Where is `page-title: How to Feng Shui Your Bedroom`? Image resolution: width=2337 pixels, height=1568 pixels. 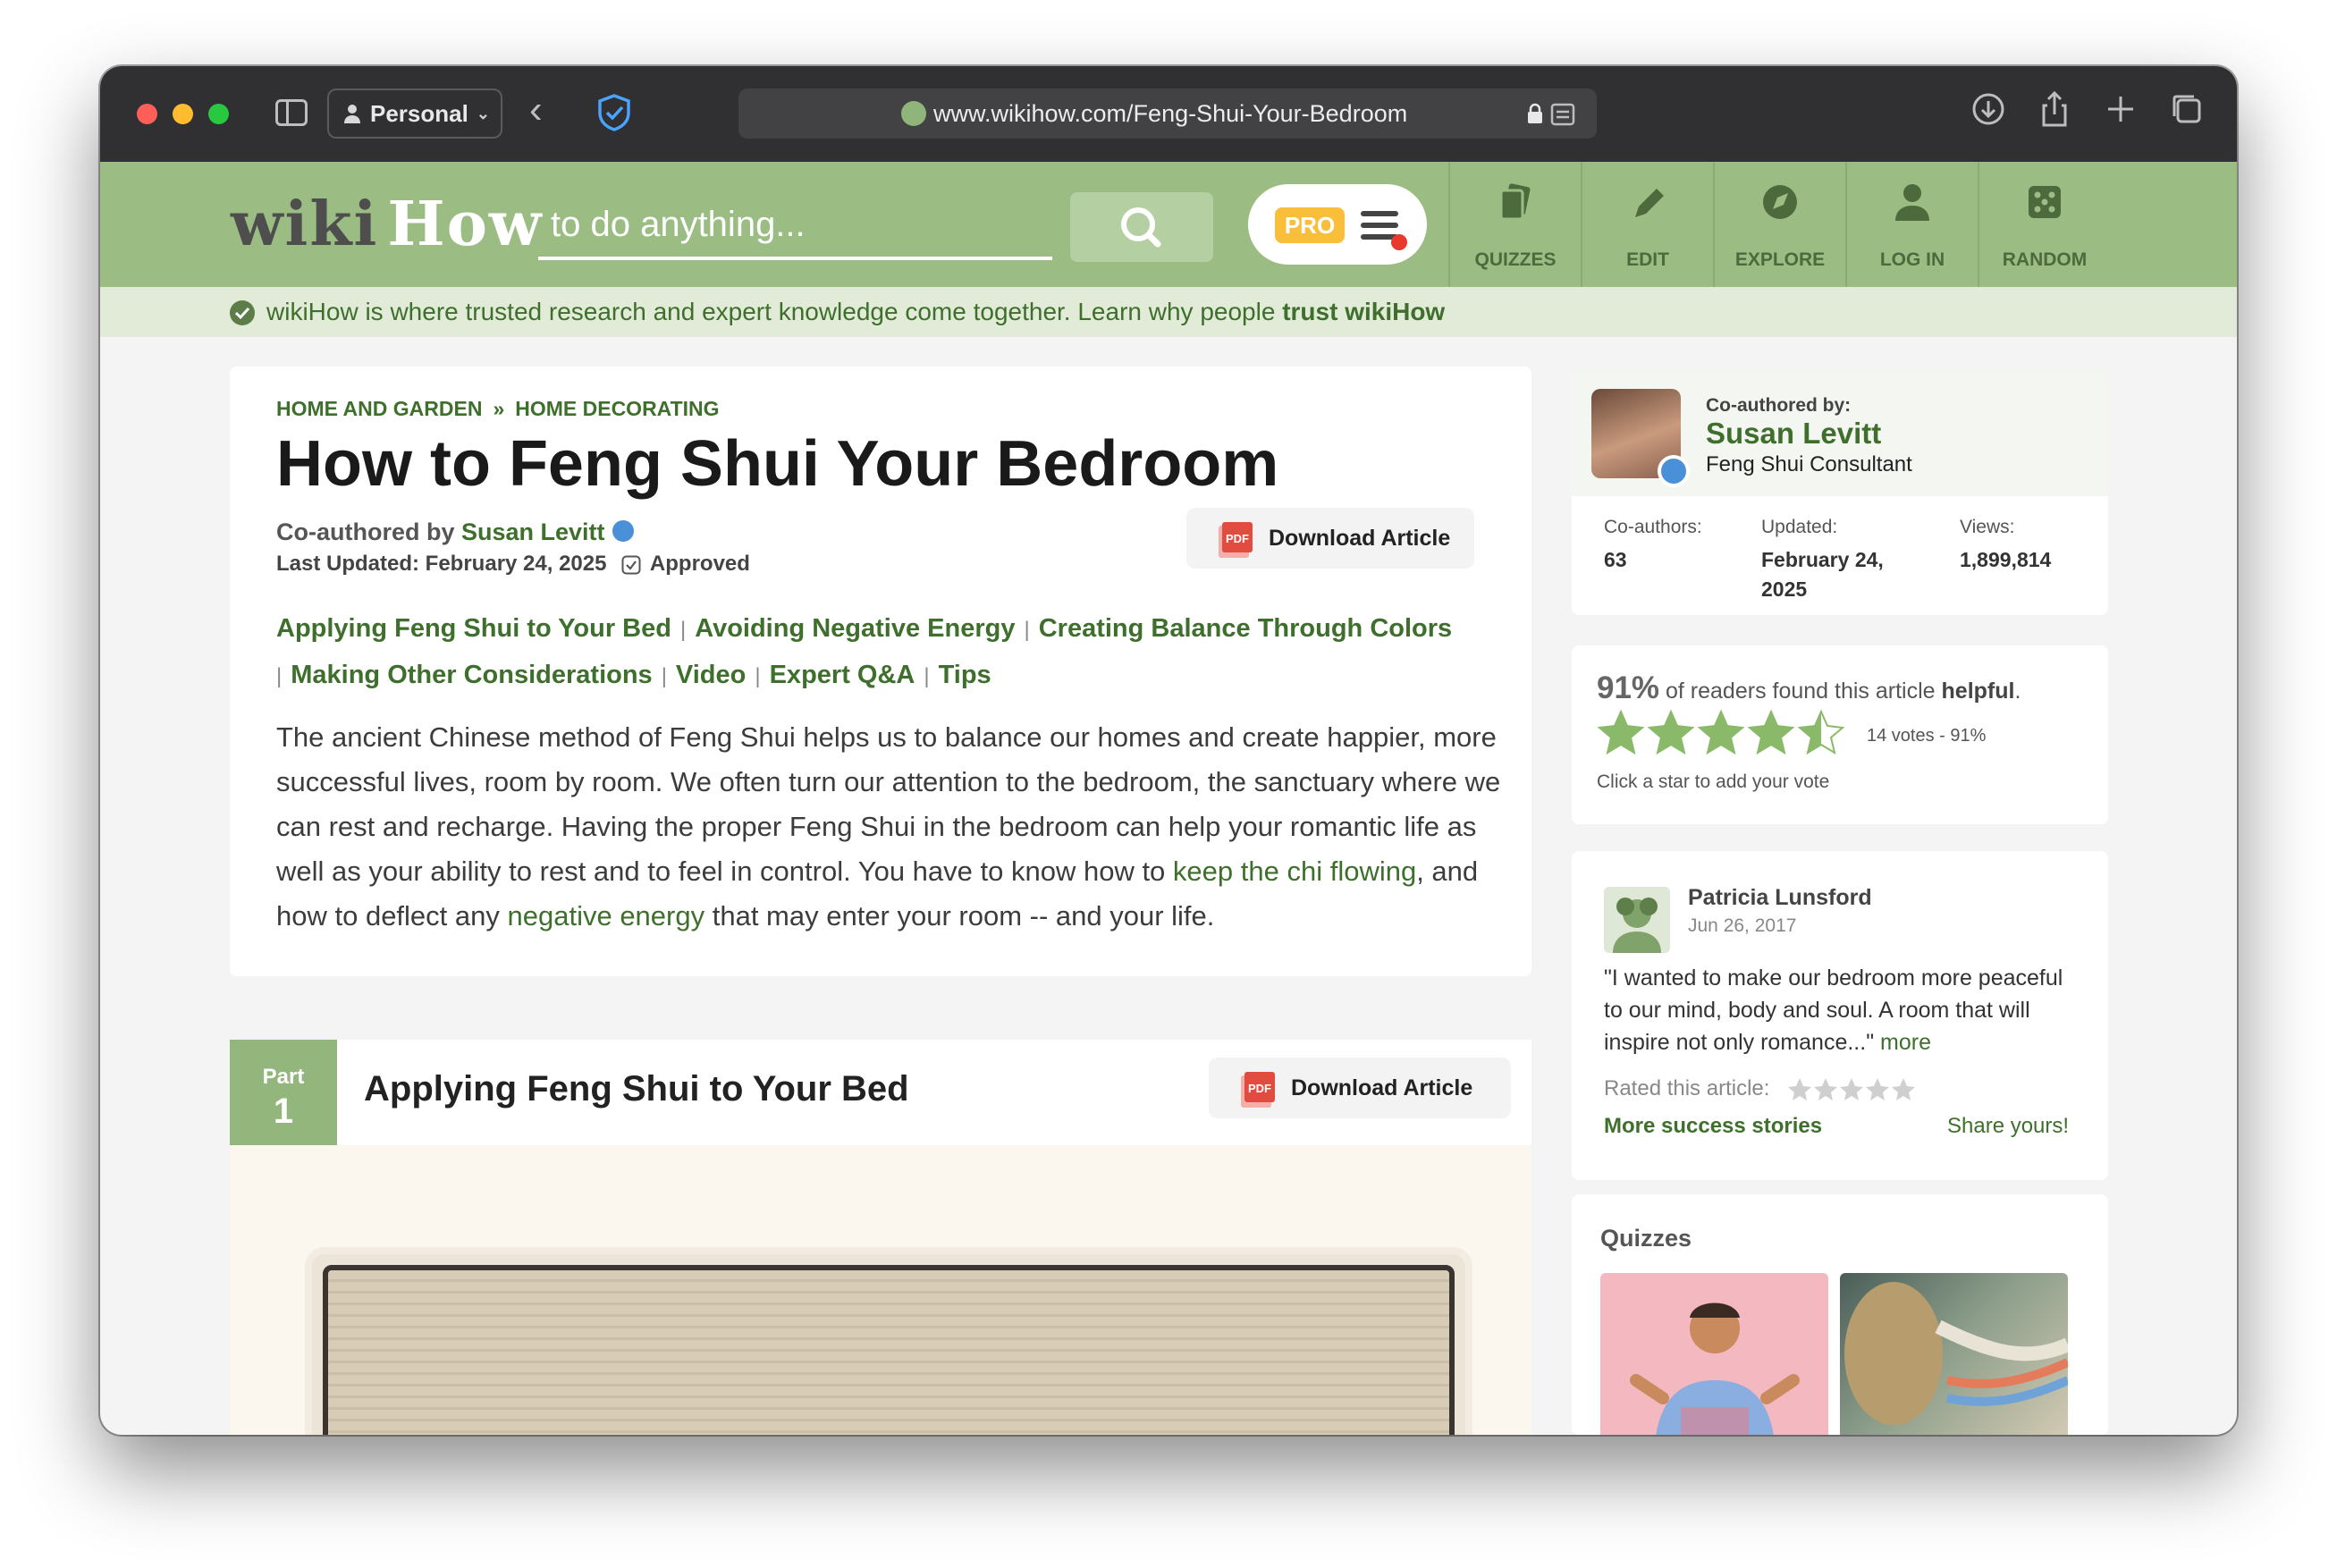
page-title: How to Feng Shui Your Bedroom is located at coordinates (777, 464).